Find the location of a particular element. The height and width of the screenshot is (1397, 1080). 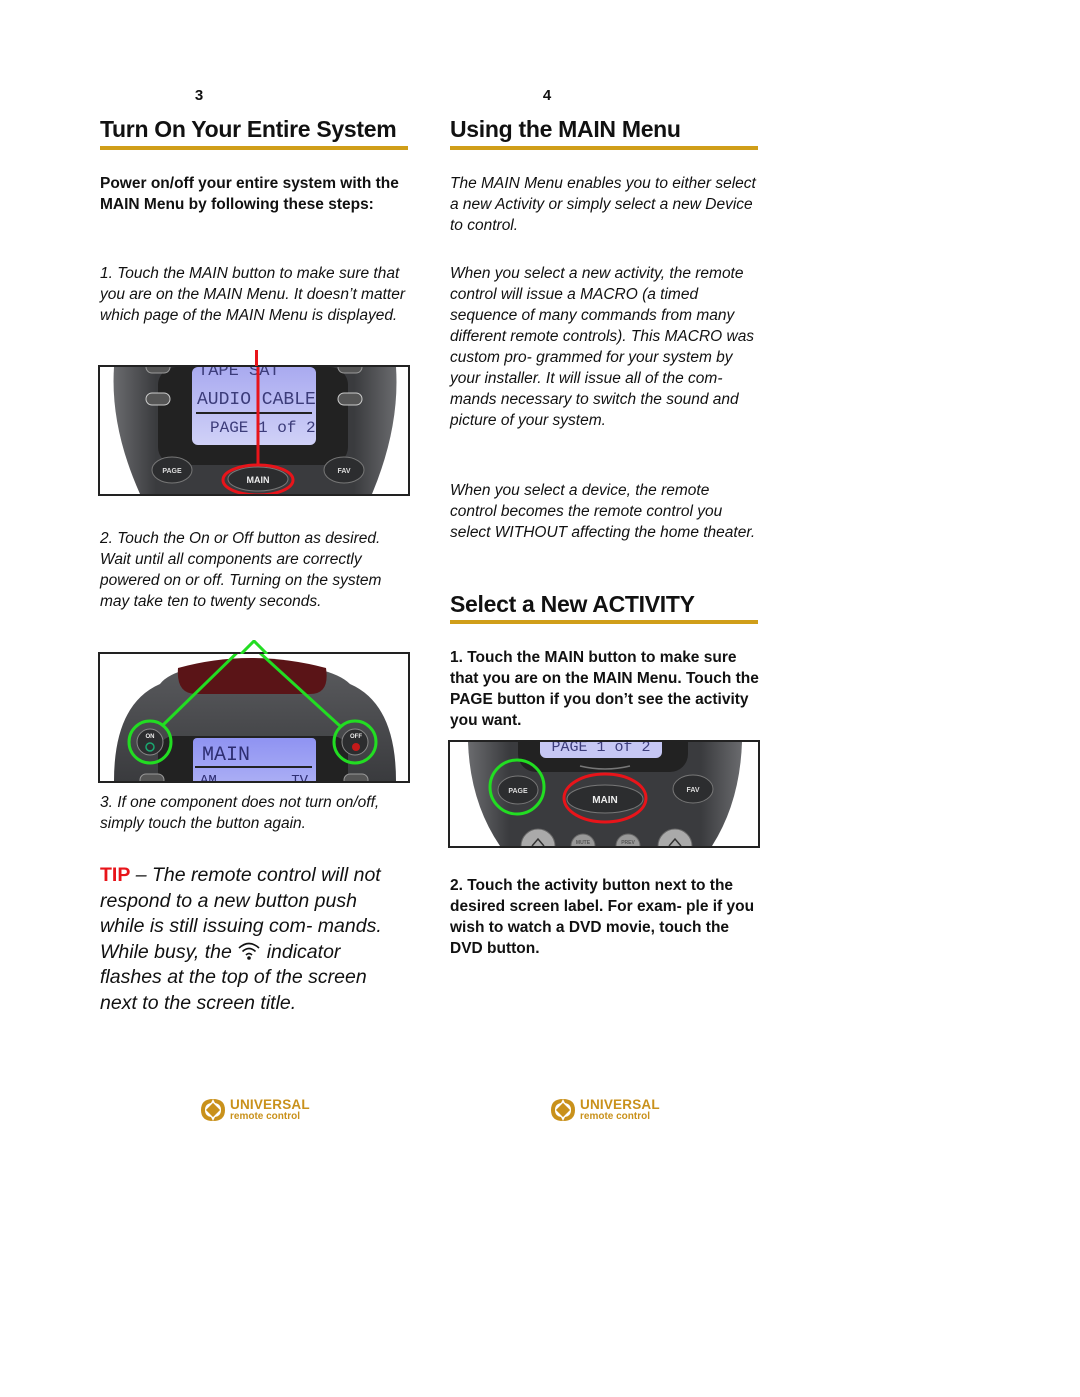

remote-illustration: PAGE 1 of 2 PAGE MAIN FAV MUTE PREV is located at coordinates (605, 794).